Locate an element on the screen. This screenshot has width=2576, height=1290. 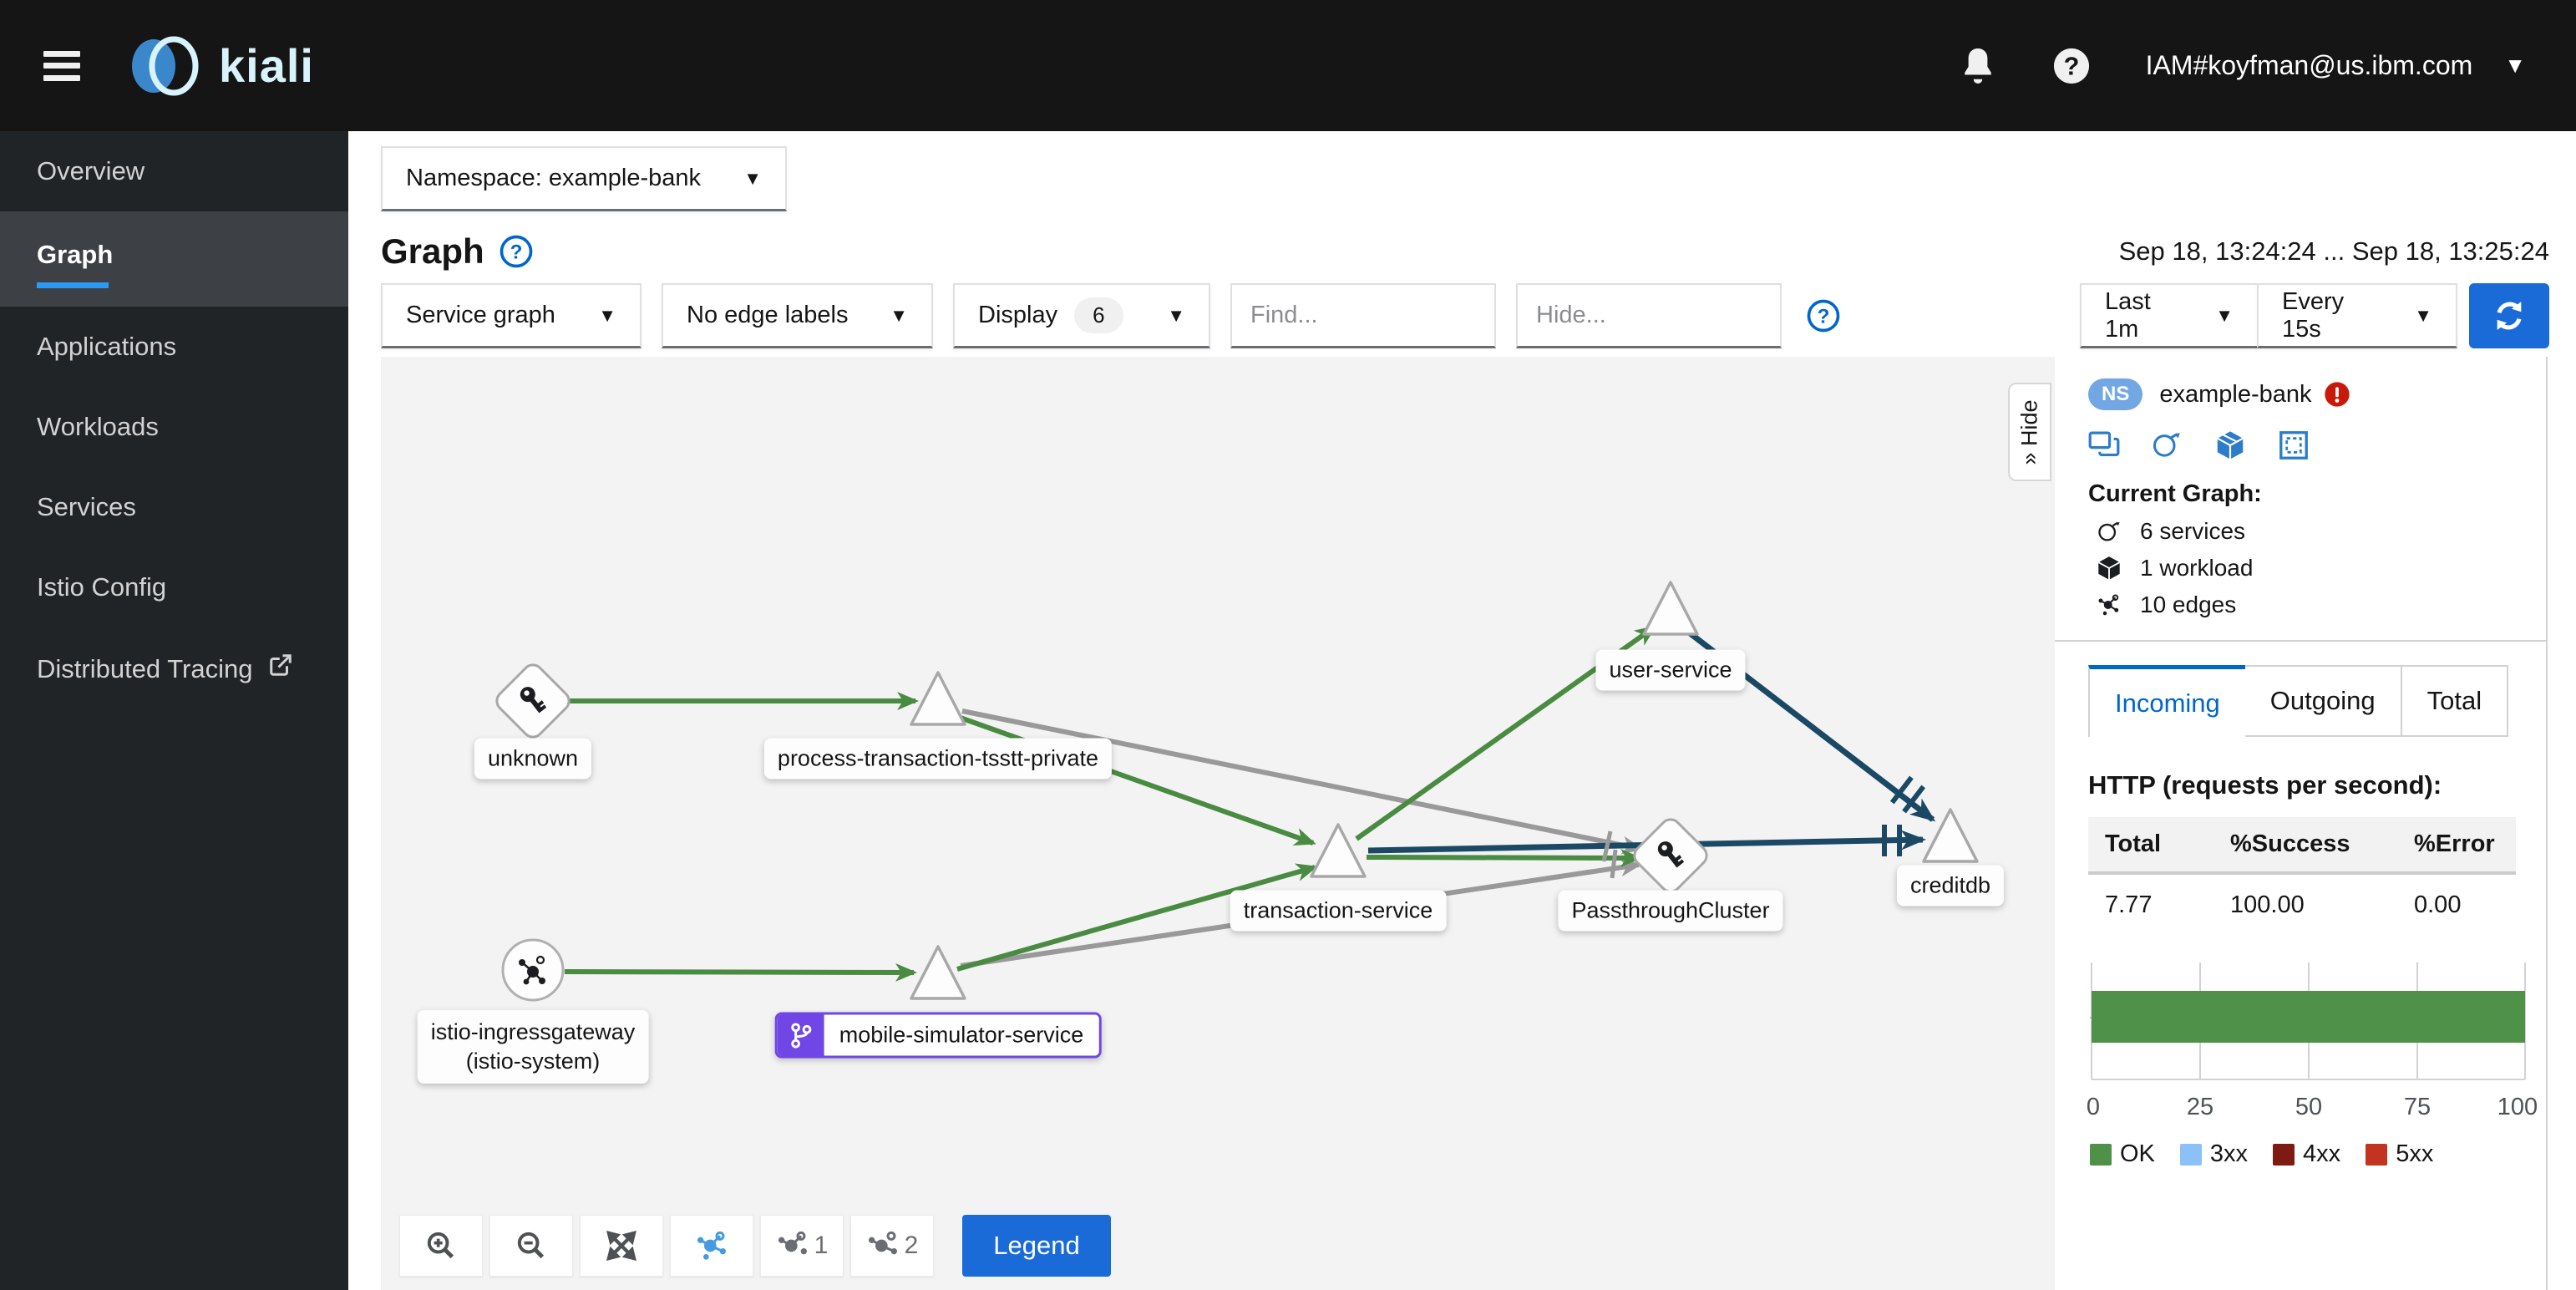
node-istio-ingressgateway is located at coordinates (533, 970).